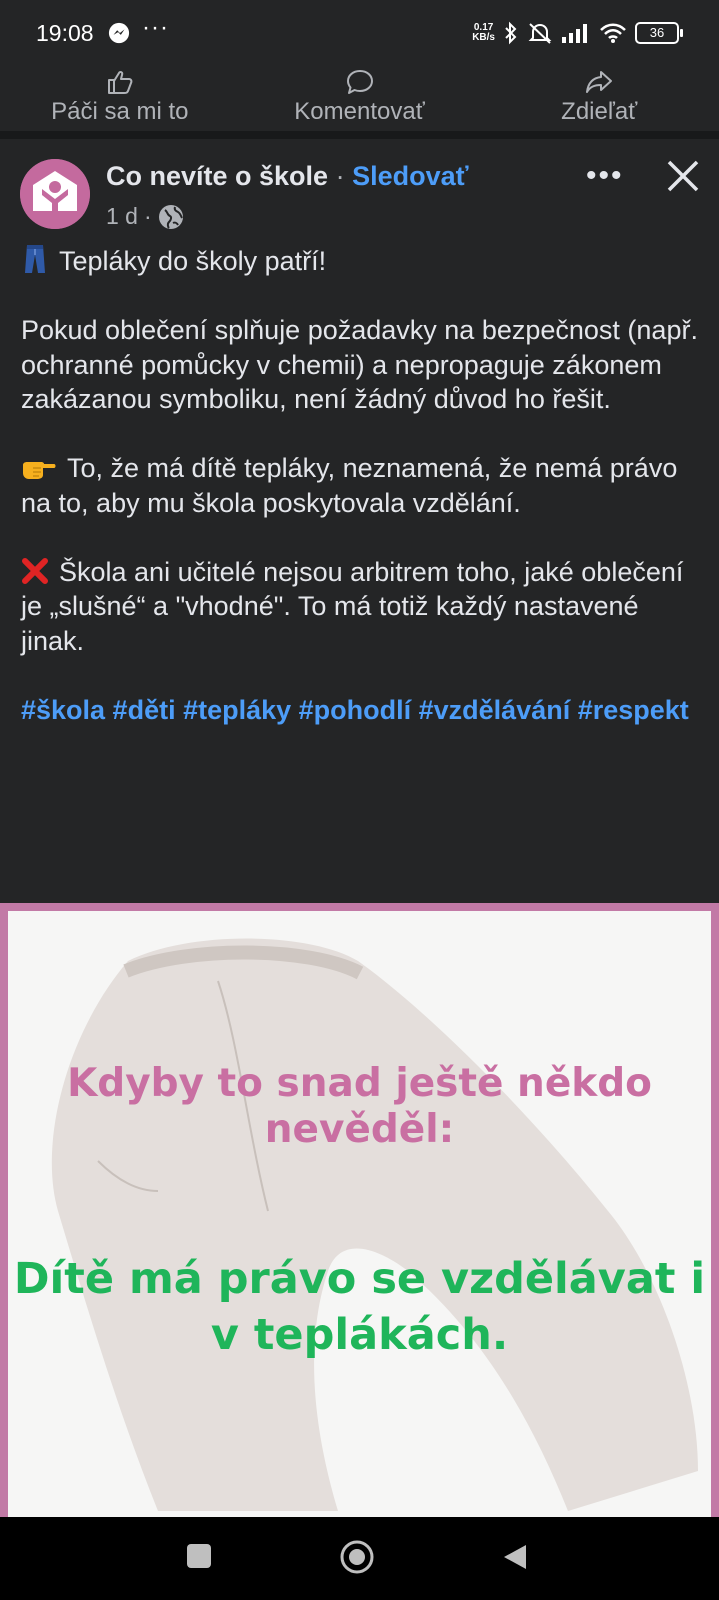  I want to click on section-divider, so click(359, 135).